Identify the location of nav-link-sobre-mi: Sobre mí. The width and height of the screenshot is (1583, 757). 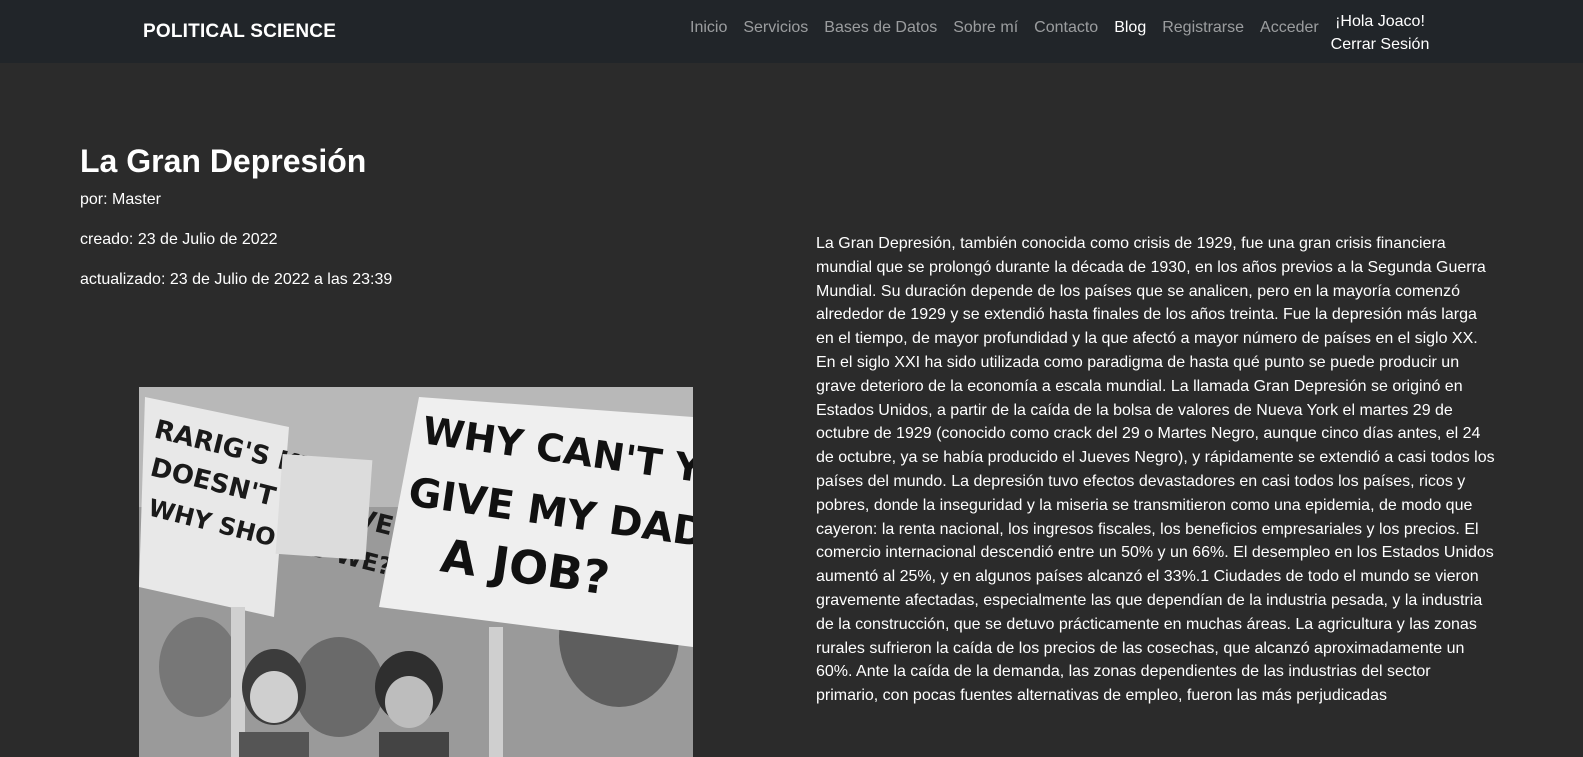
(985, 28).